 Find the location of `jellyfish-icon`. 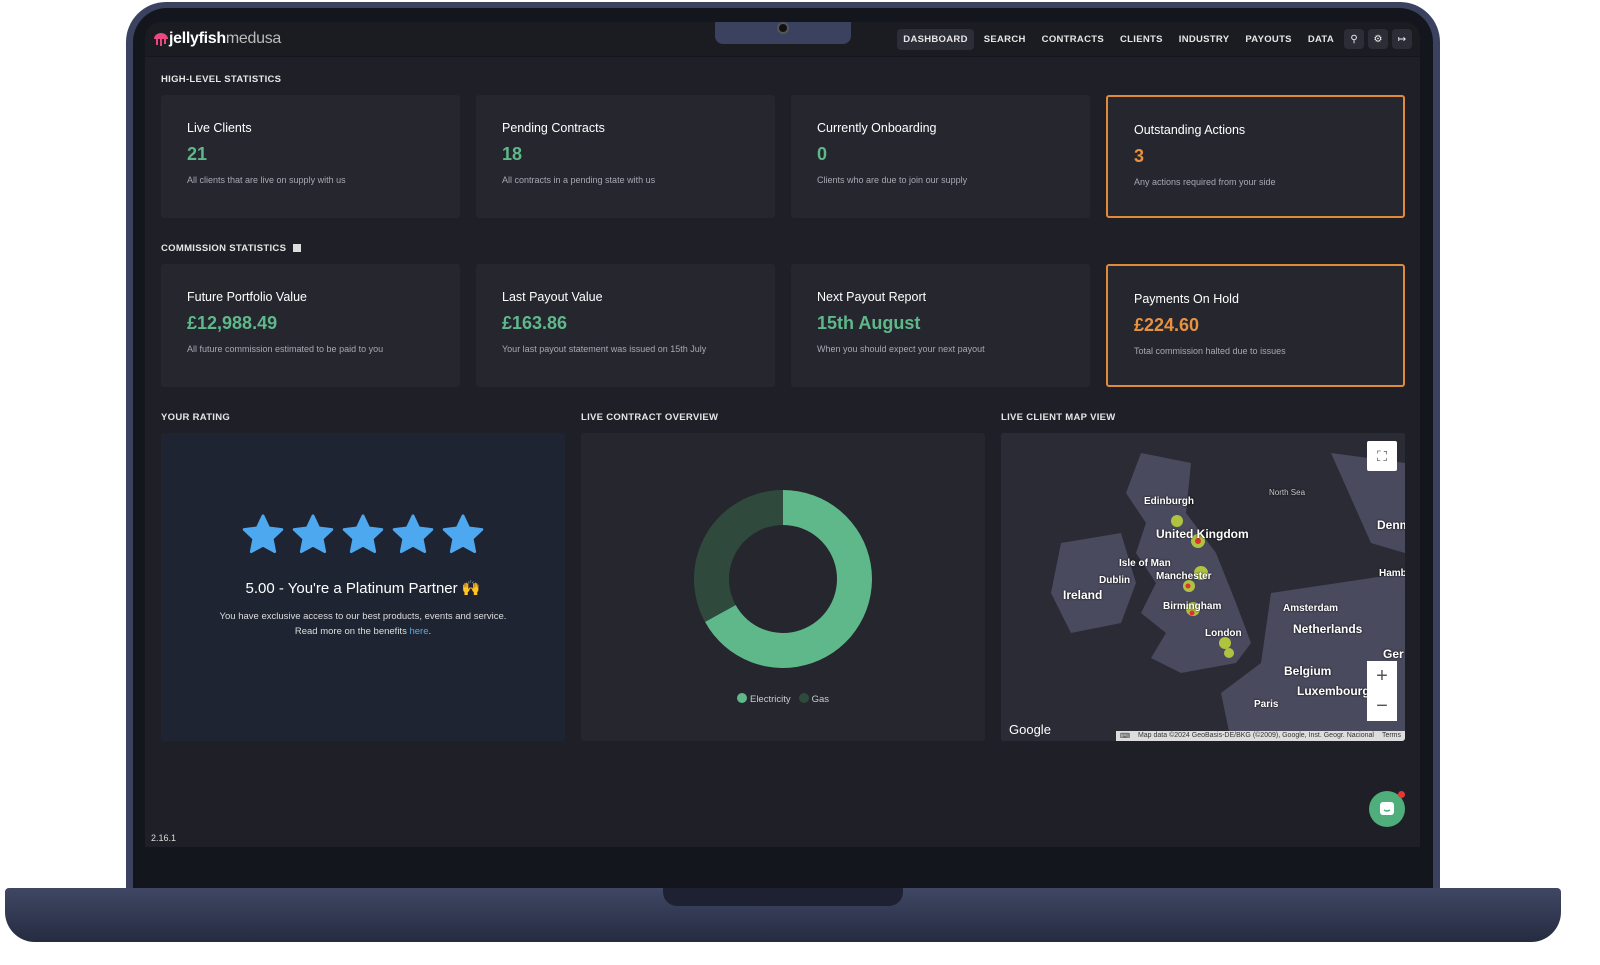

jellyfish-icon is located at coordinates (161, 39).